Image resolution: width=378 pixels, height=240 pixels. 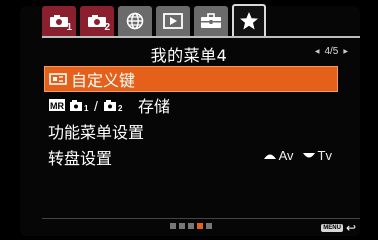 I want to click on menu-tabs: 1 2, so click(x=154, y=21).